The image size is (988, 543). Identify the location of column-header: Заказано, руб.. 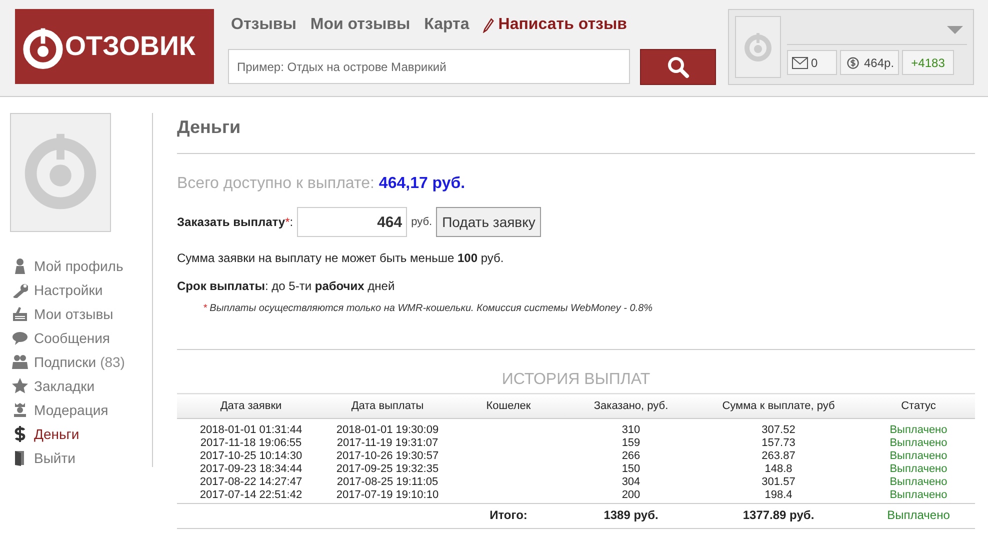
(631, 406).